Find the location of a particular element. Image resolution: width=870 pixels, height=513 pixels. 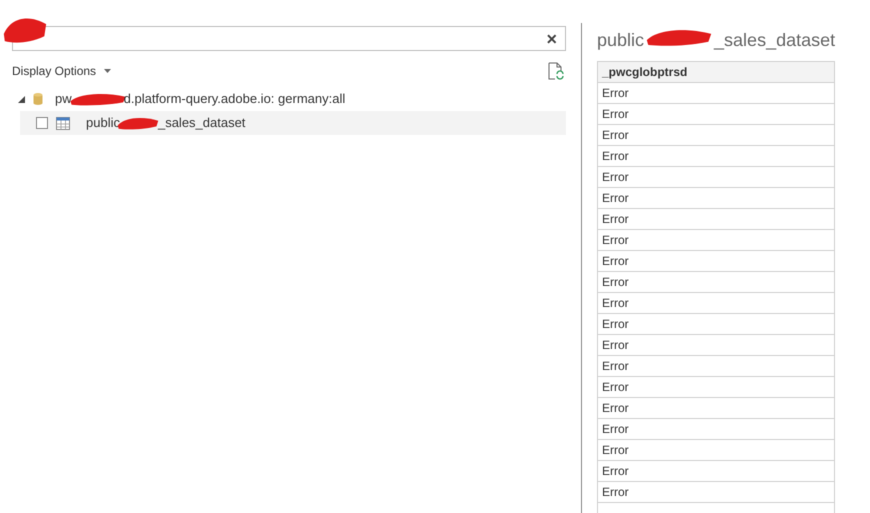

server-name-start: pw is located at coordinates (63, 99).